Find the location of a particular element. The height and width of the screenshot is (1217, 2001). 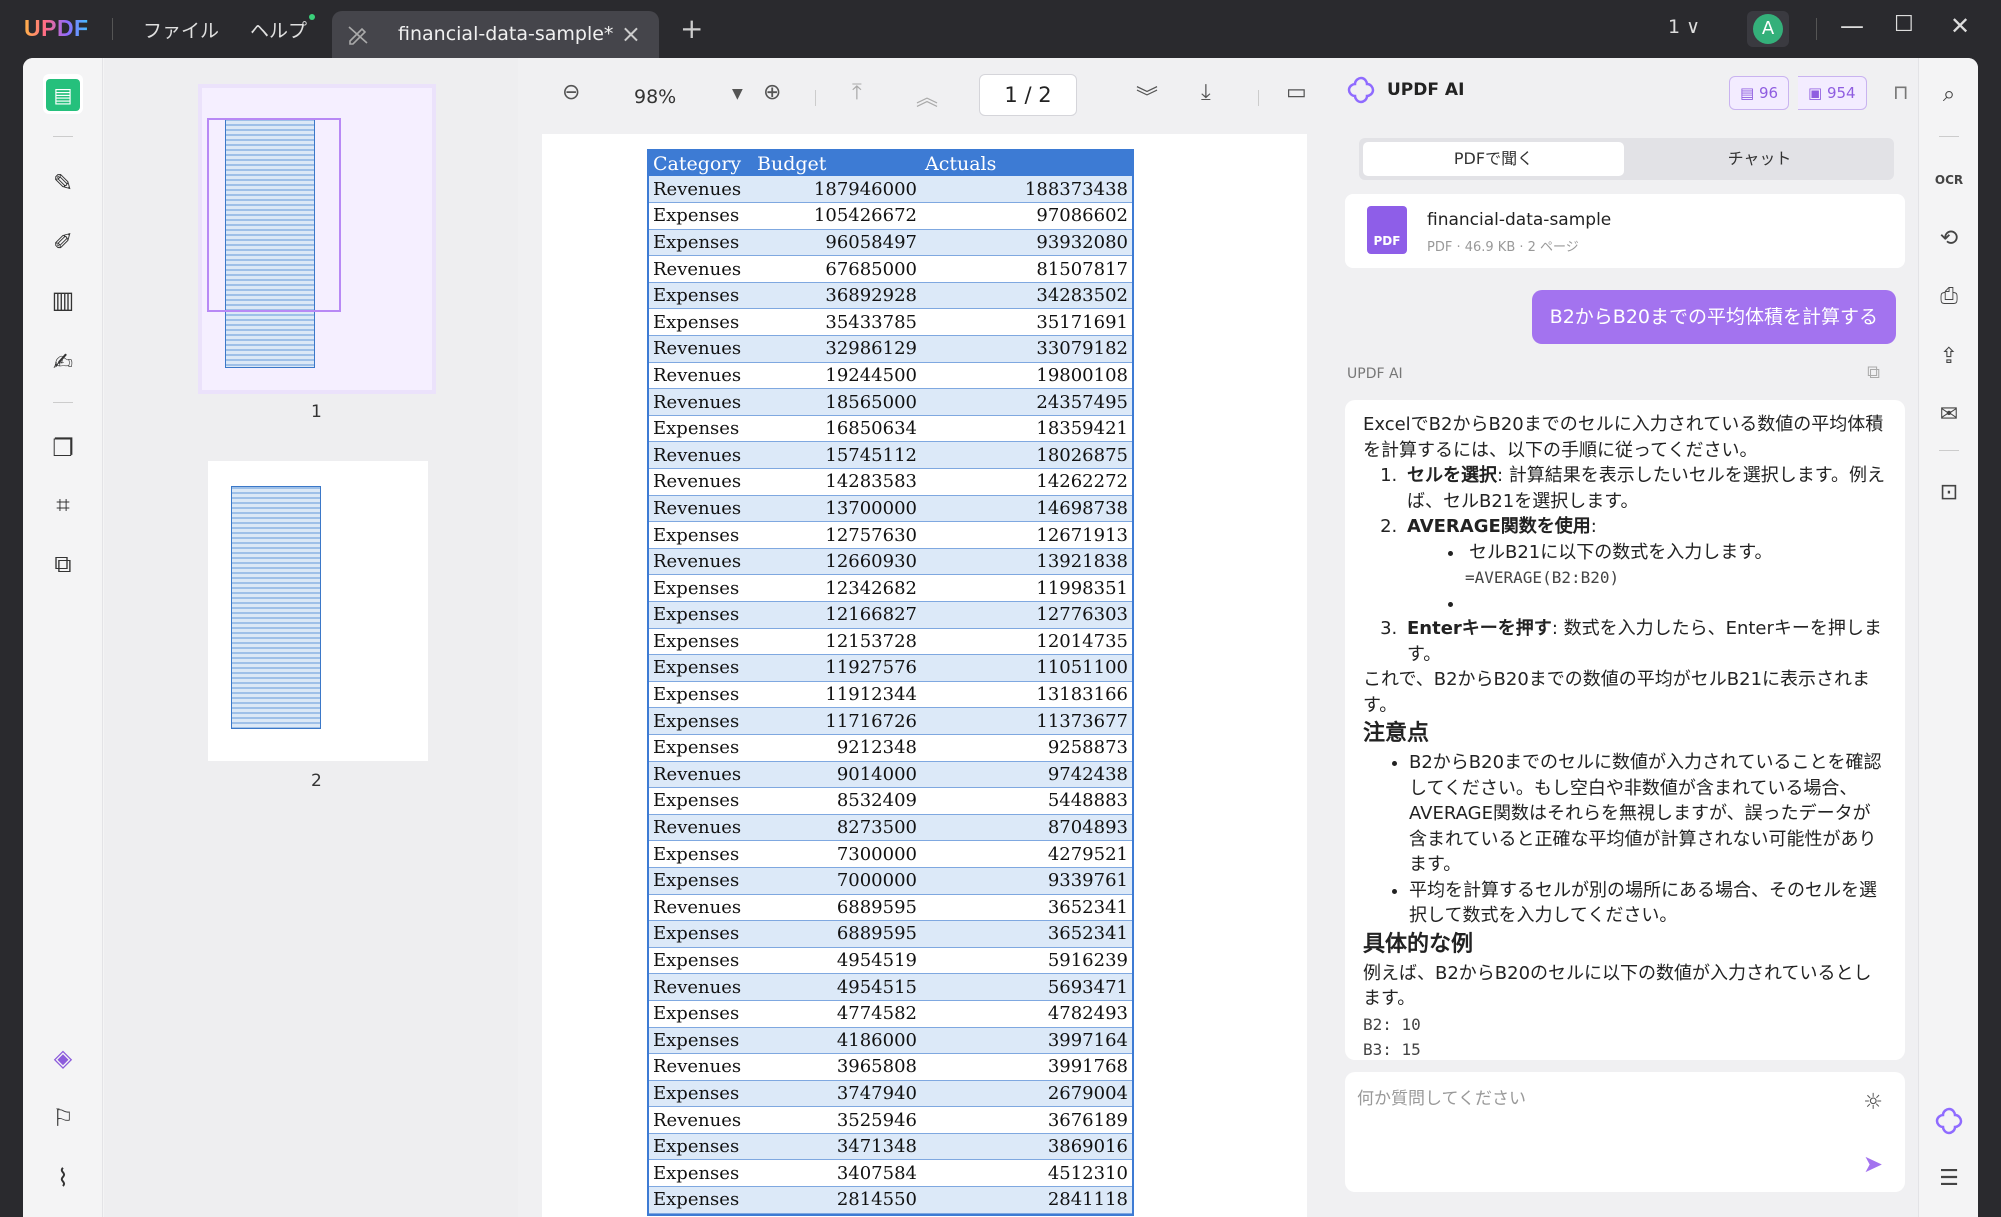

send-icon: ➤ is located at coordinates (1873, 1164).